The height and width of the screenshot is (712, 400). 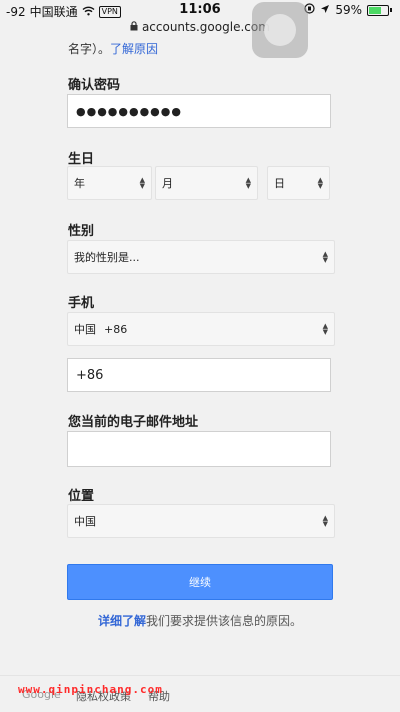 I want to click on lock-icon, so click(x=136, y=27).